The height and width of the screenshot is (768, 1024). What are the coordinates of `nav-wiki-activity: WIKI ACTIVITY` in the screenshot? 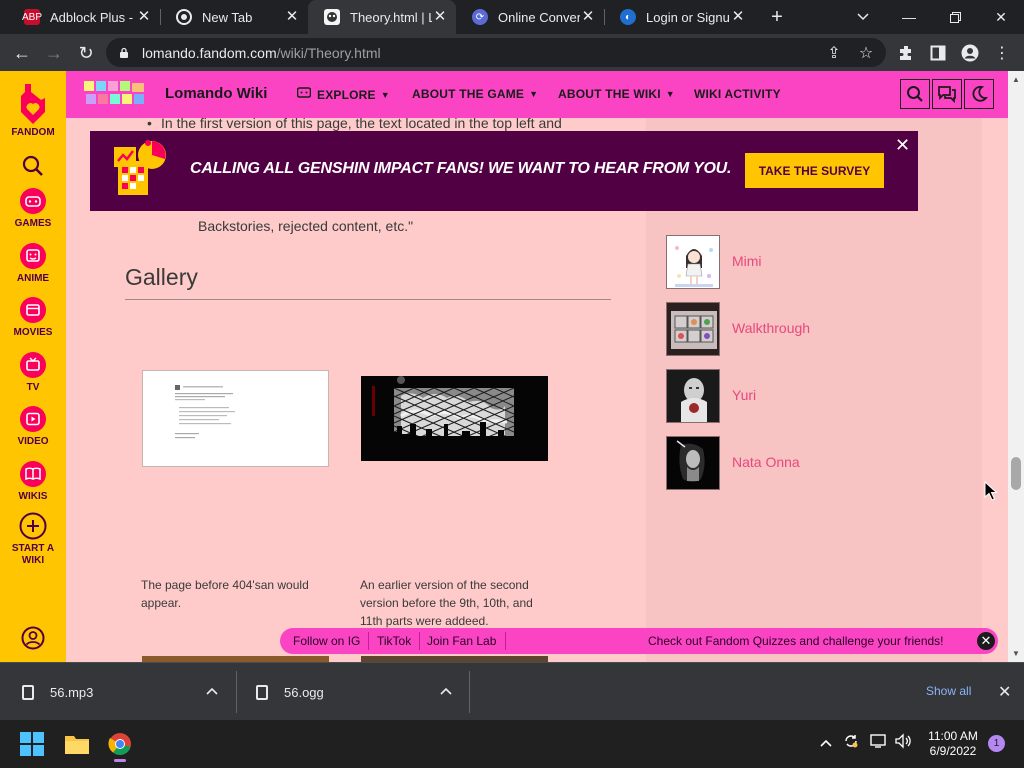 It's located at (737, 94).